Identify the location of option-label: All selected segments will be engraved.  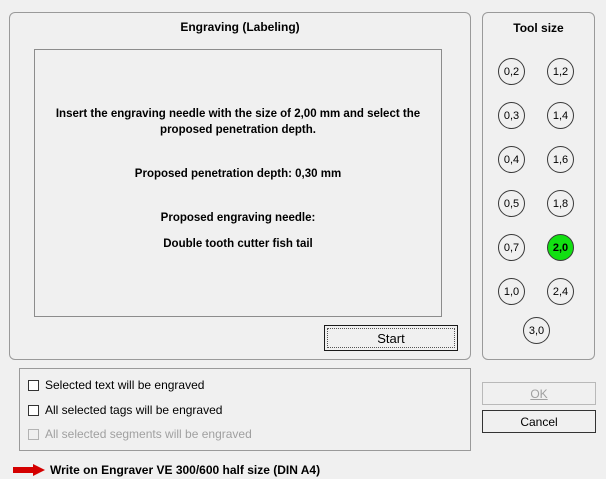
(148, 434).